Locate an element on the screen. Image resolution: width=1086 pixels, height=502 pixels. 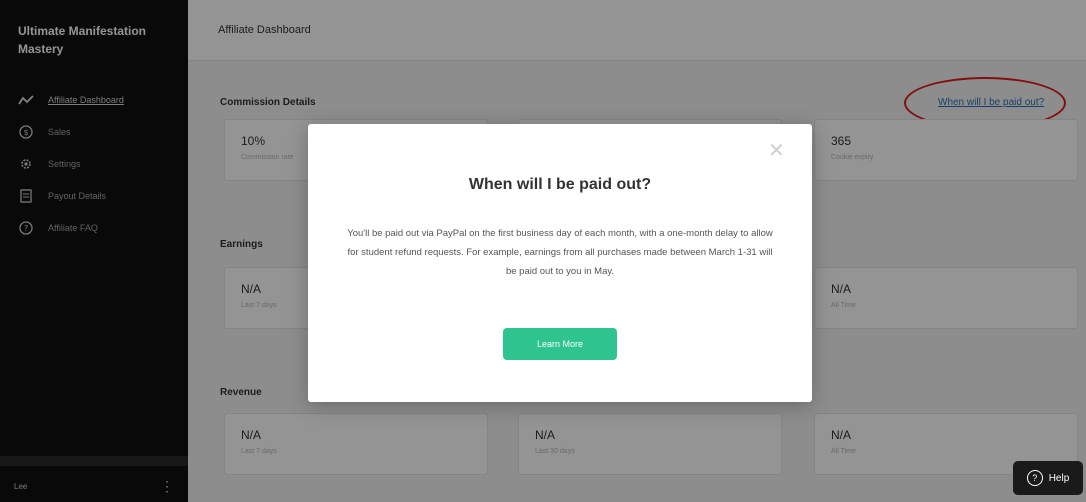
help-button: ? Help is located at coordinates (1048, 478).